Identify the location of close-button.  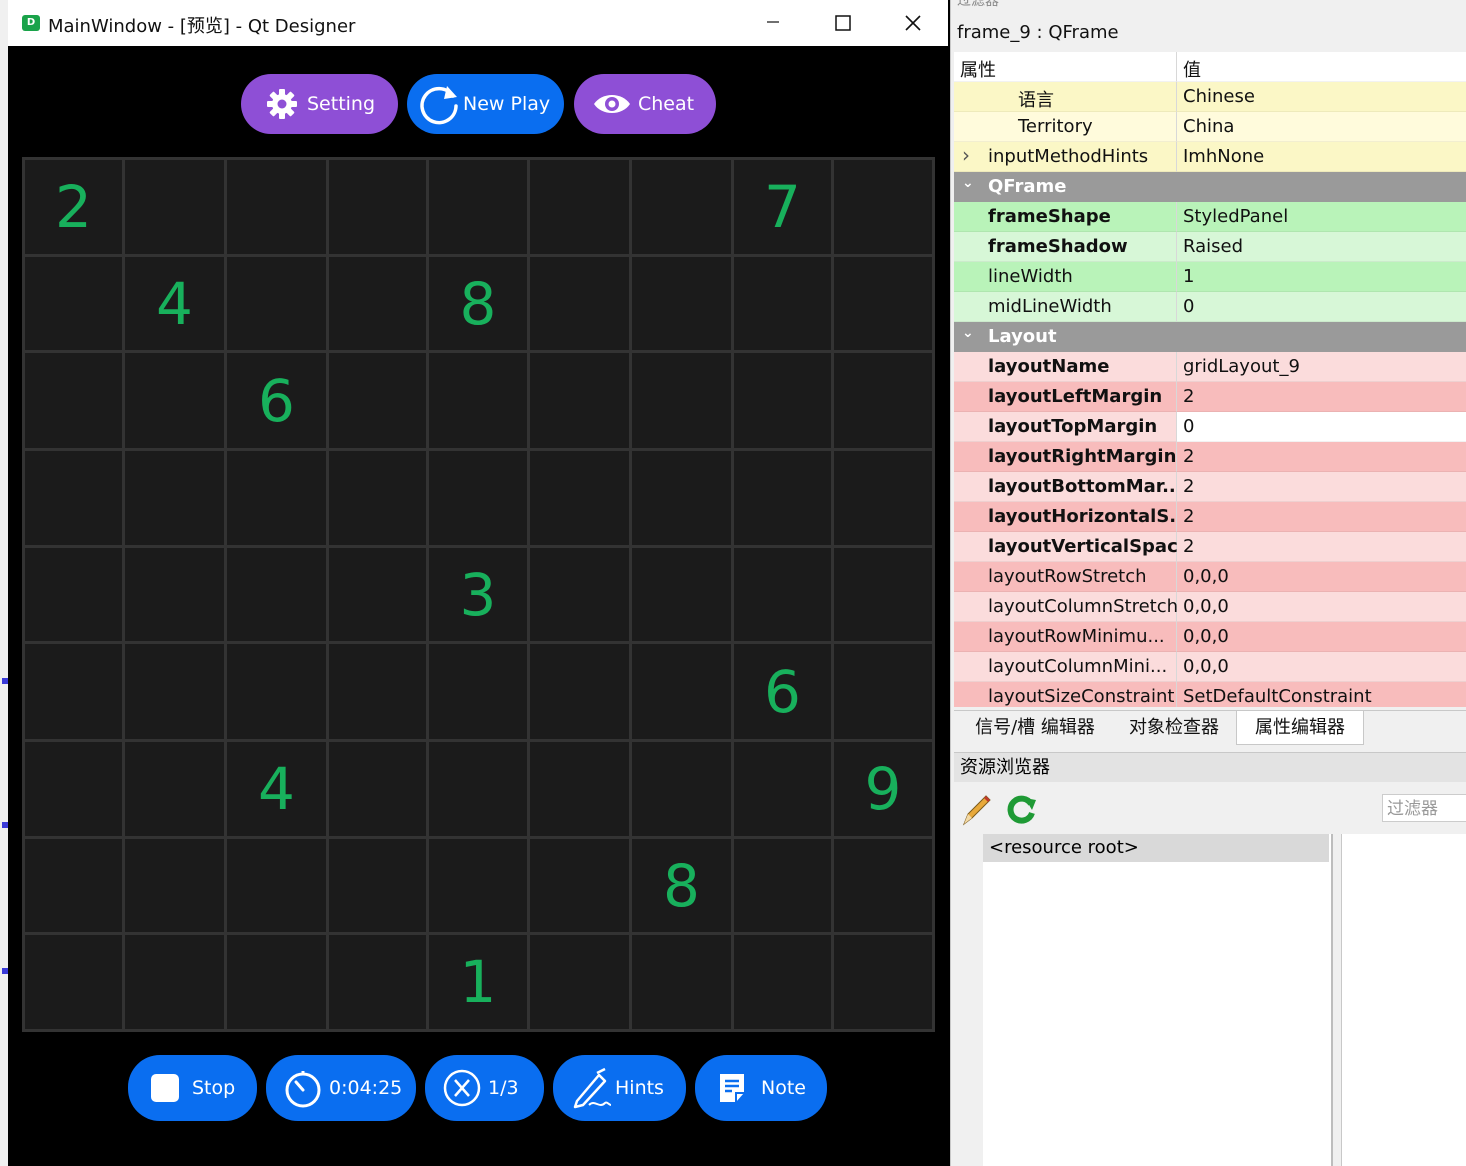
(913, 23).